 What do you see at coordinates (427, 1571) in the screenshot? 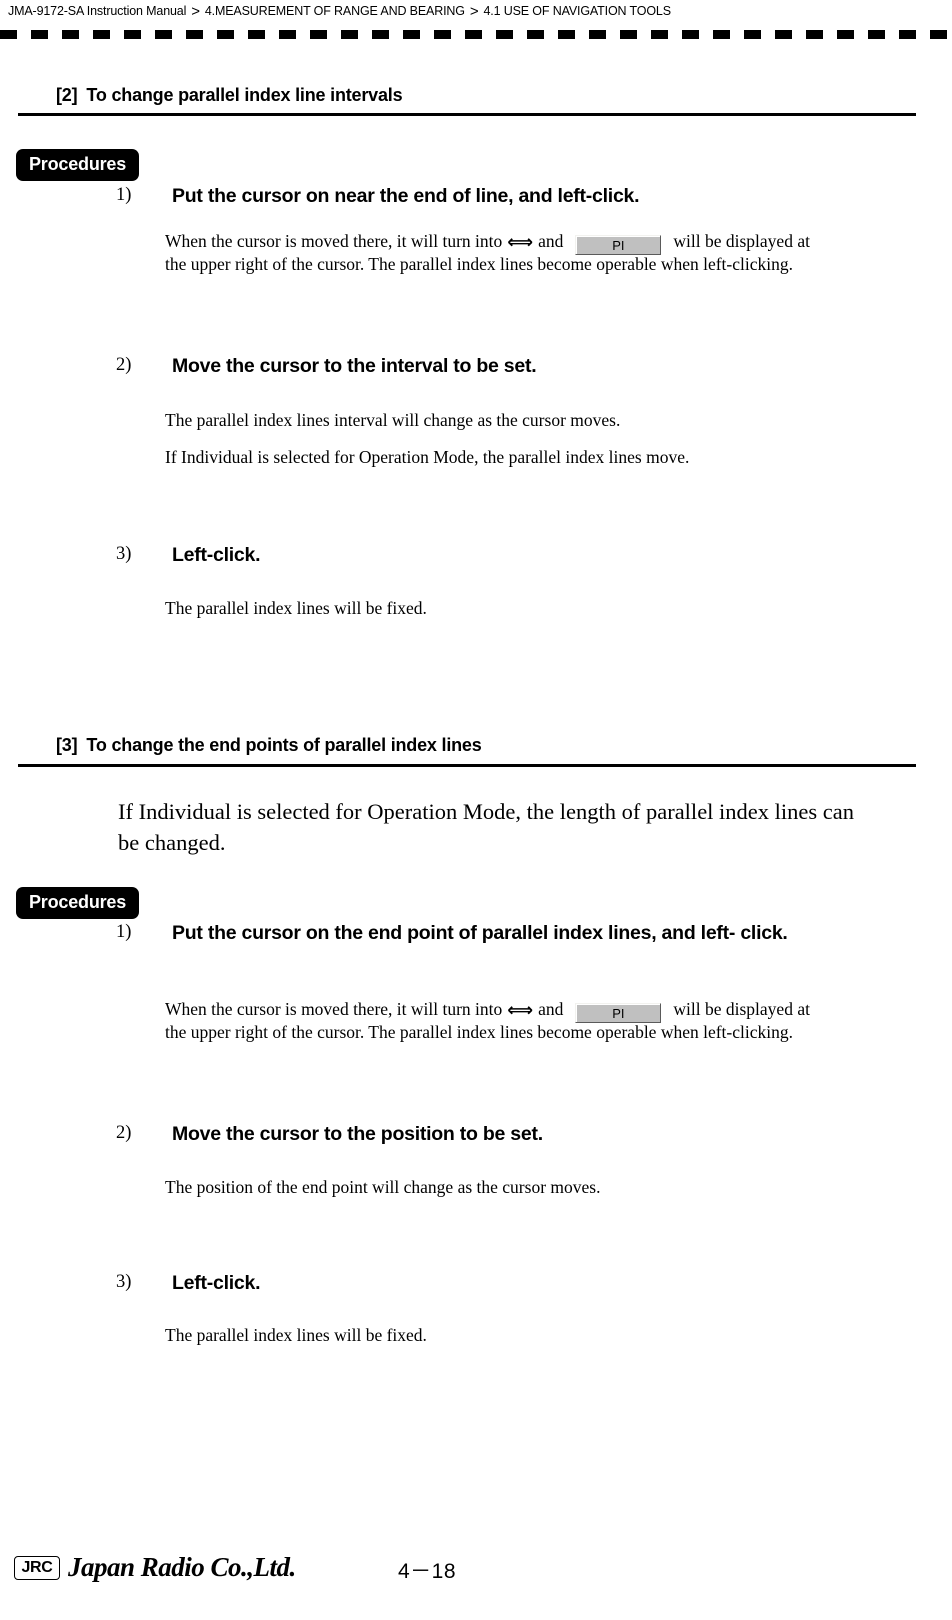
I see `page-number: 4－18` at bounding box center [427, 1571].